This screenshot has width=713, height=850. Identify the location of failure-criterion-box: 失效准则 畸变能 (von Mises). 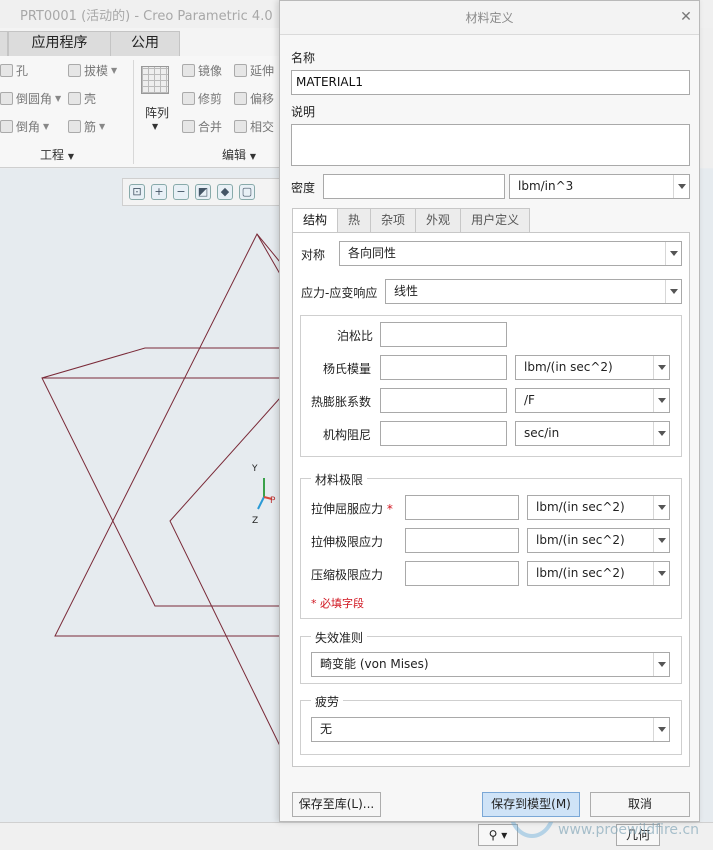
(491, 656).